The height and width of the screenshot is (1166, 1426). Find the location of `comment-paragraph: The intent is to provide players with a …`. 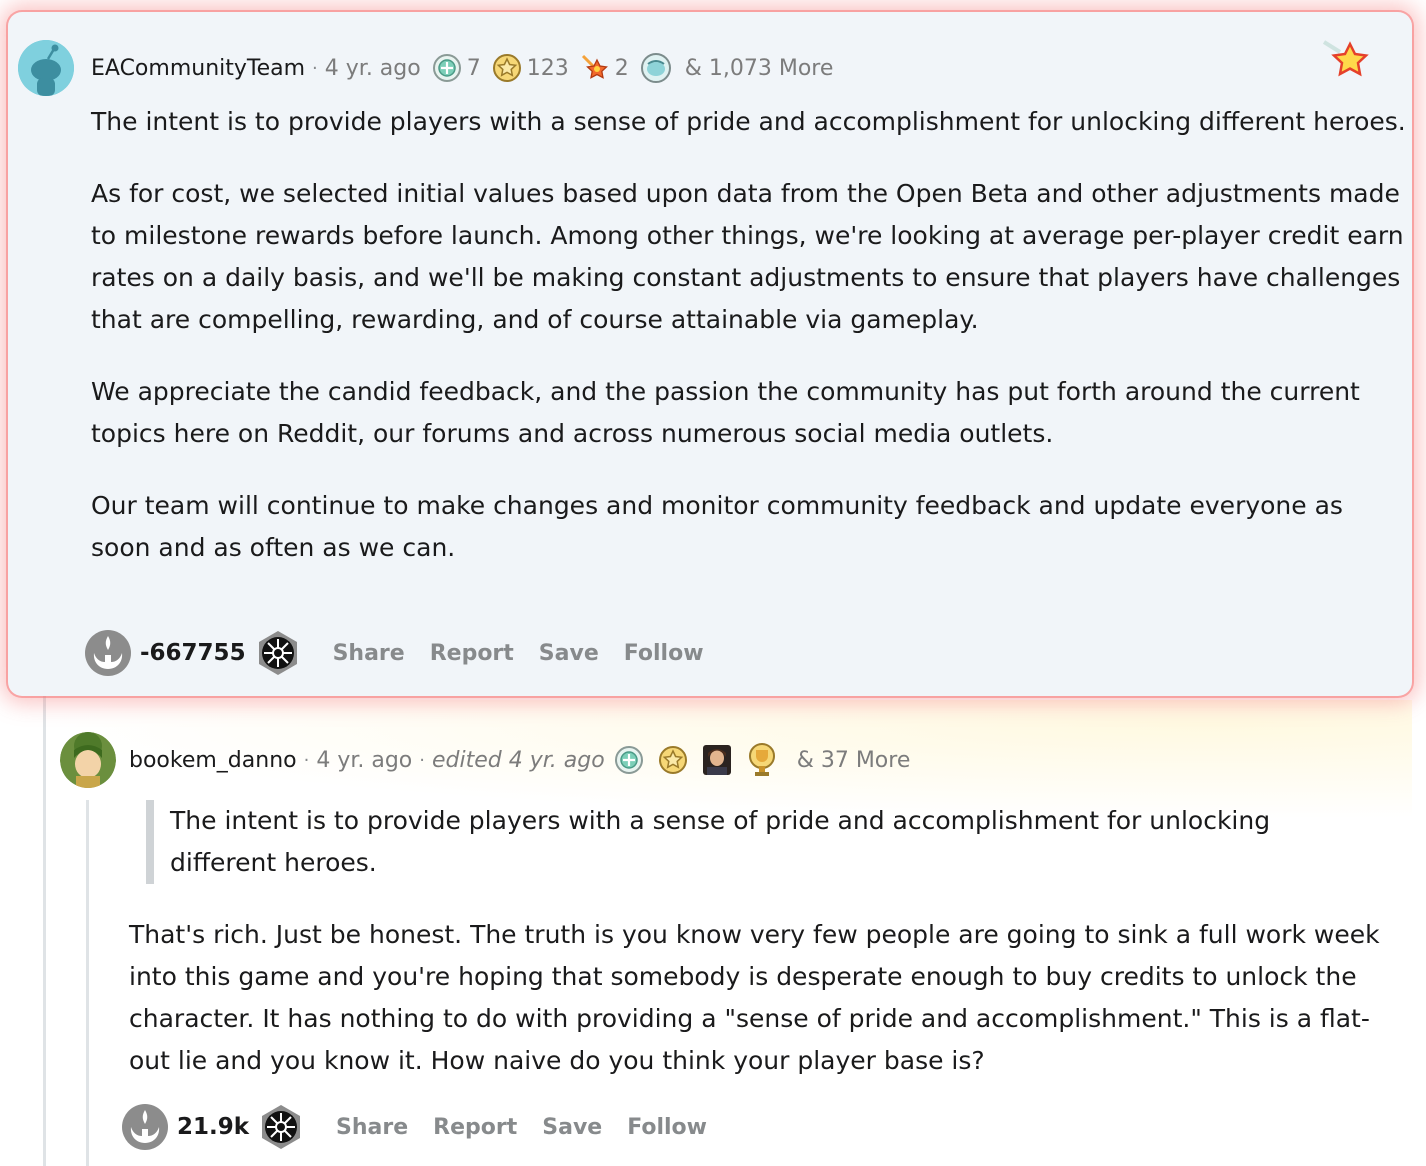

comment-paragraph: The intent is to provide players with a … is located at coordinates (748, 121).